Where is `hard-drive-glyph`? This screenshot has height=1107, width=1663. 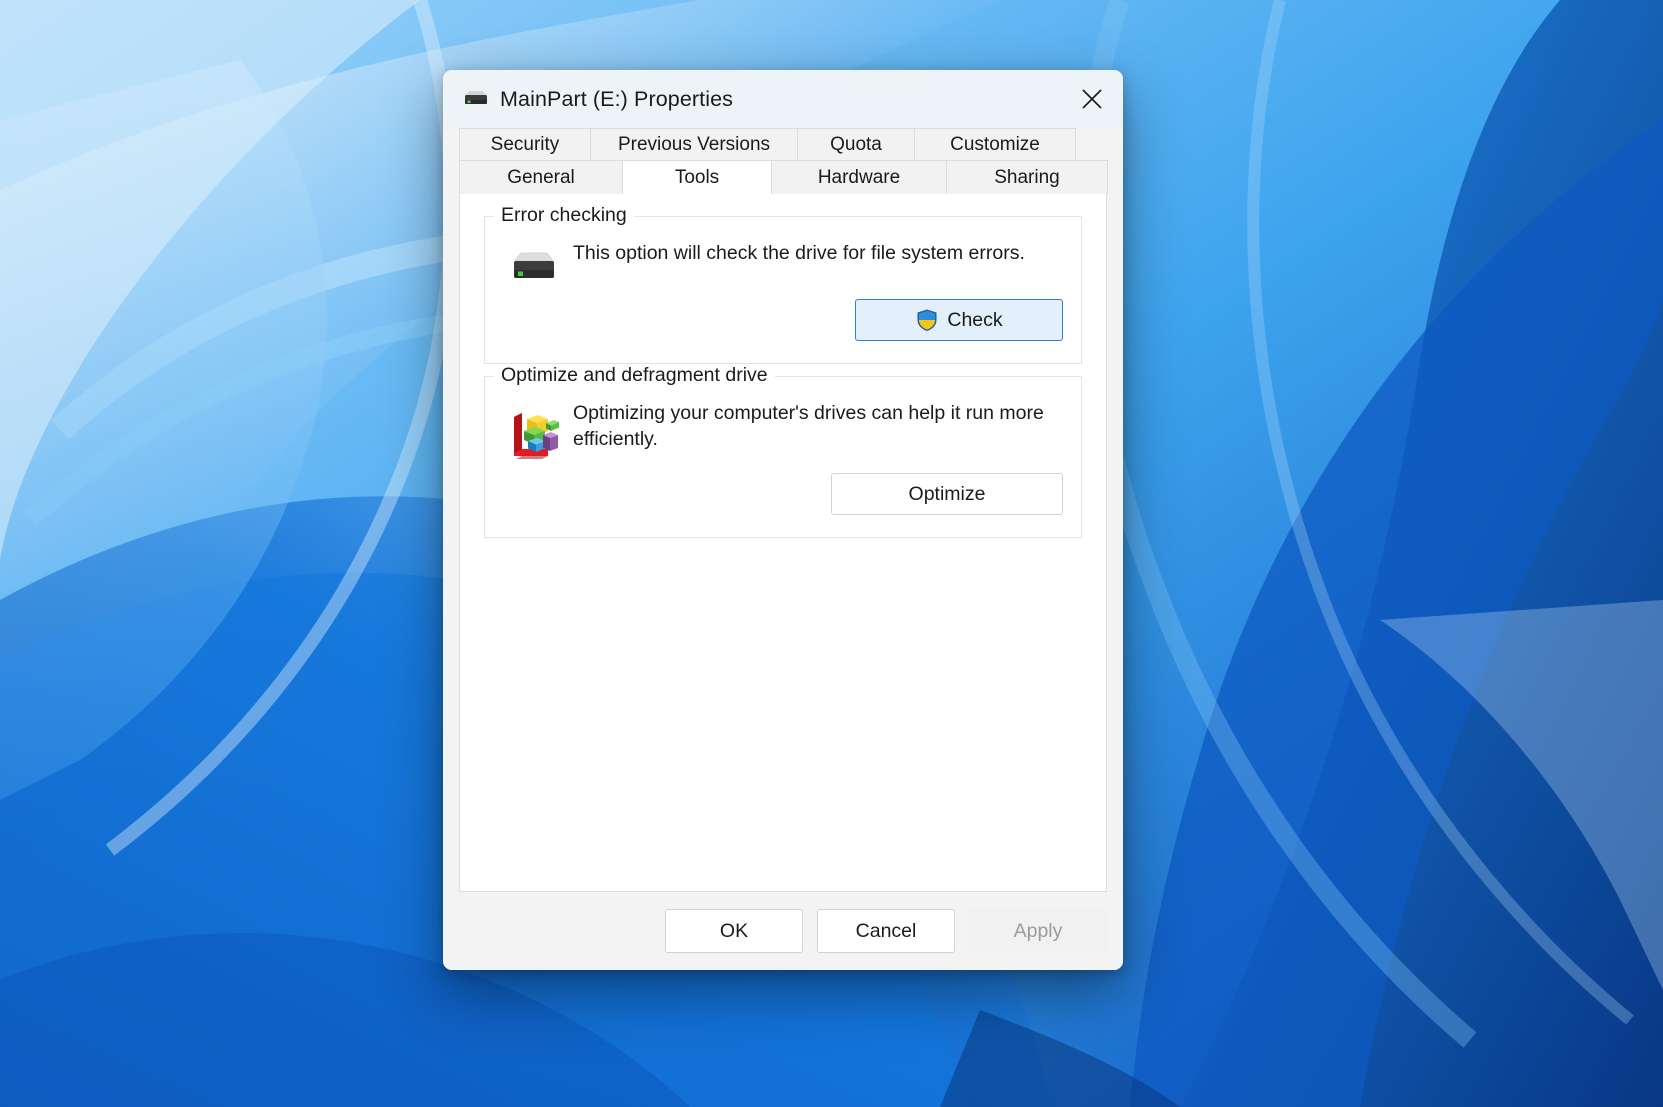
hard-drive-glyph is located at coordinates (476, 97).